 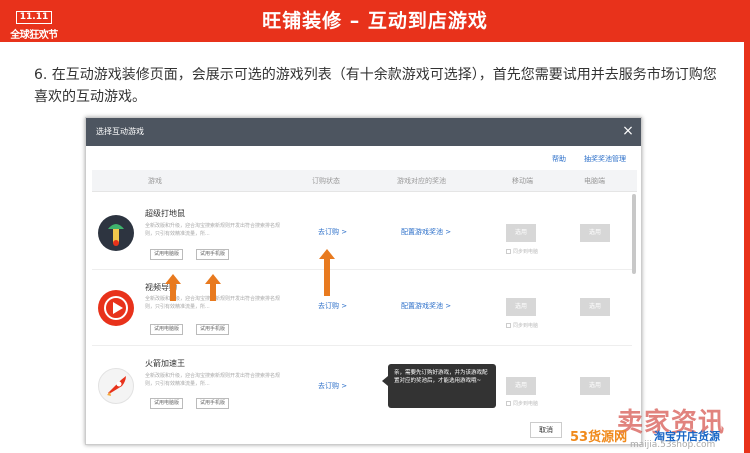 What do you see at coordinates (326, 181) in the screenshot?
I see `column-header-subscription: 订购状态` at bounding box center [326, 181].